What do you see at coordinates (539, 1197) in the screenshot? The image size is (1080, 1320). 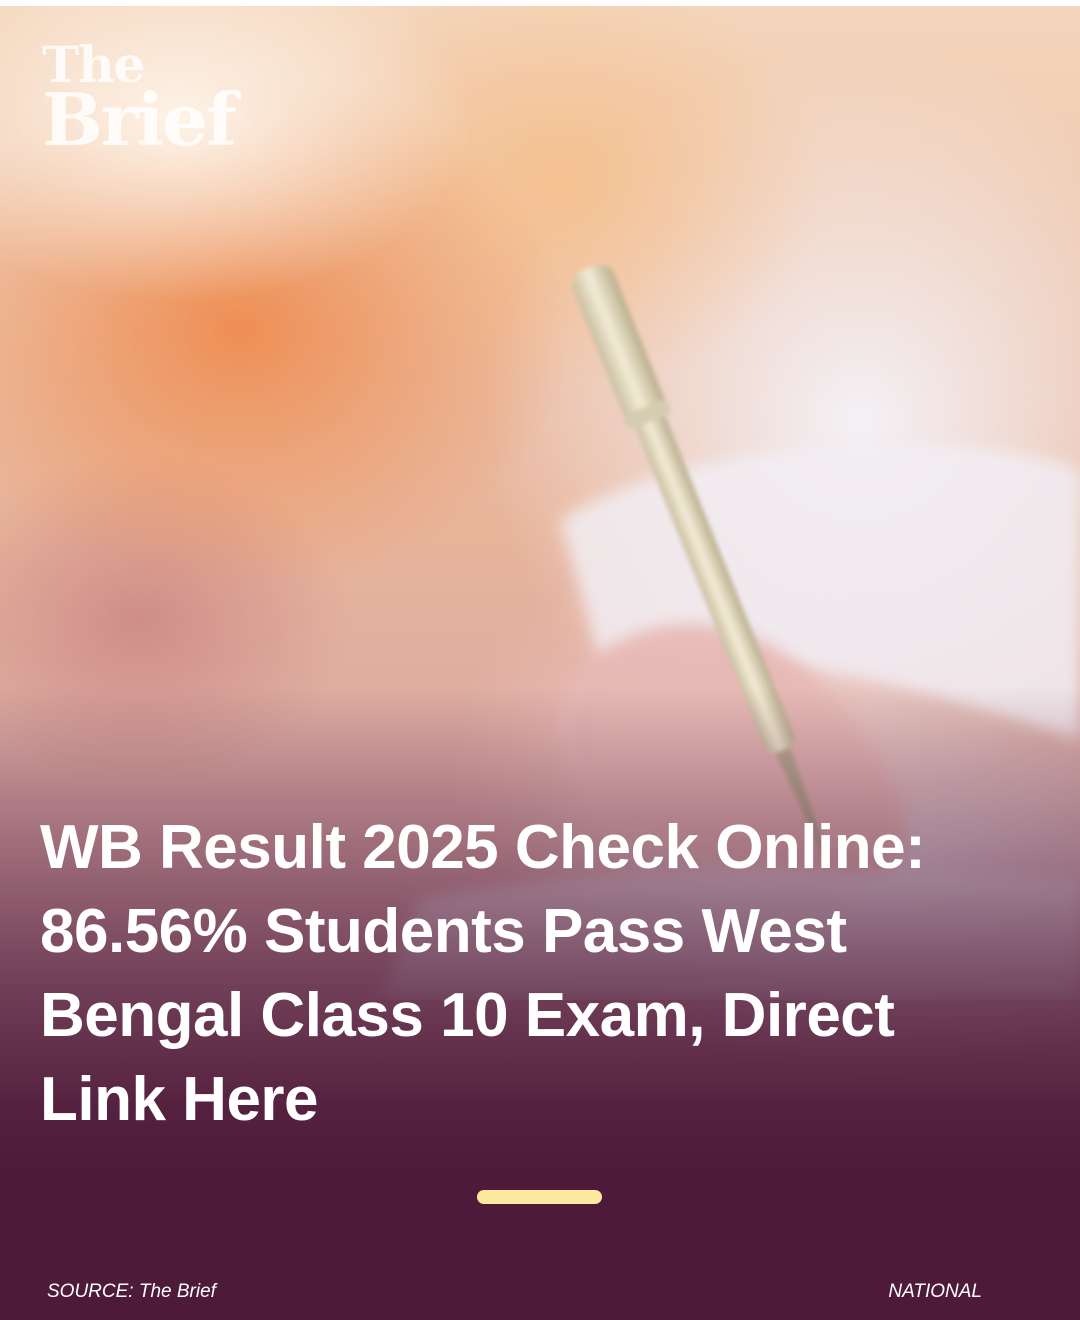 I see `accent-bar` at bounding box center [539, 1197].